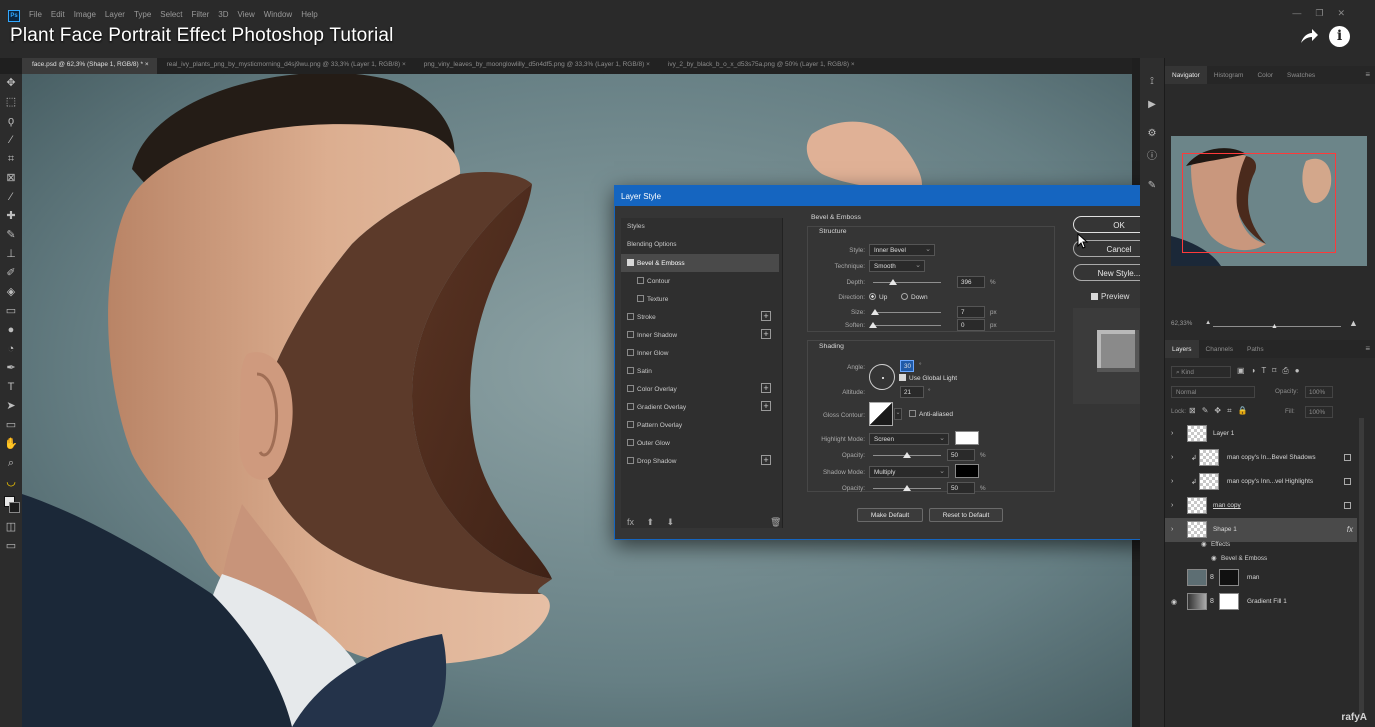 This screenshot has height=727, width=1375. I want to click on layer-row: › ↲ man copy's In...Bevel Shadows, so click(1261, 458).